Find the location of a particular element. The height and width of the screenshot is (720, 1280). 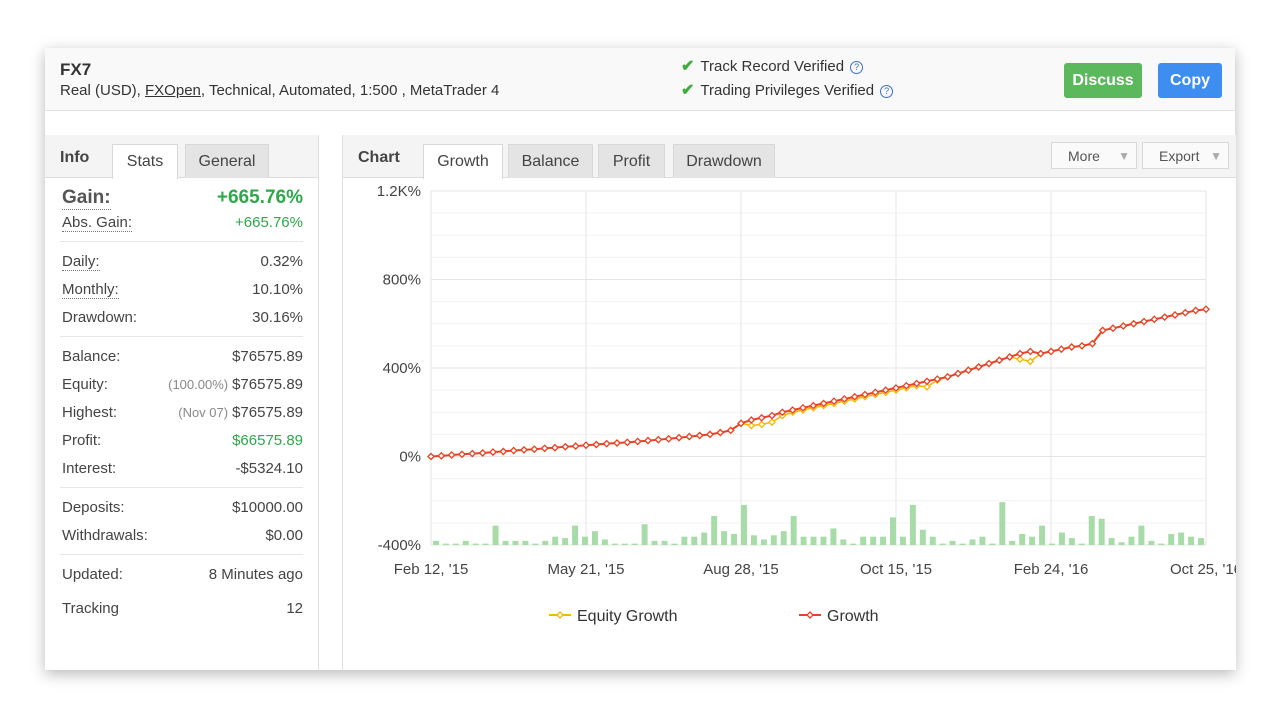

equity-label: Equity: is located at coordinates (85, 384).